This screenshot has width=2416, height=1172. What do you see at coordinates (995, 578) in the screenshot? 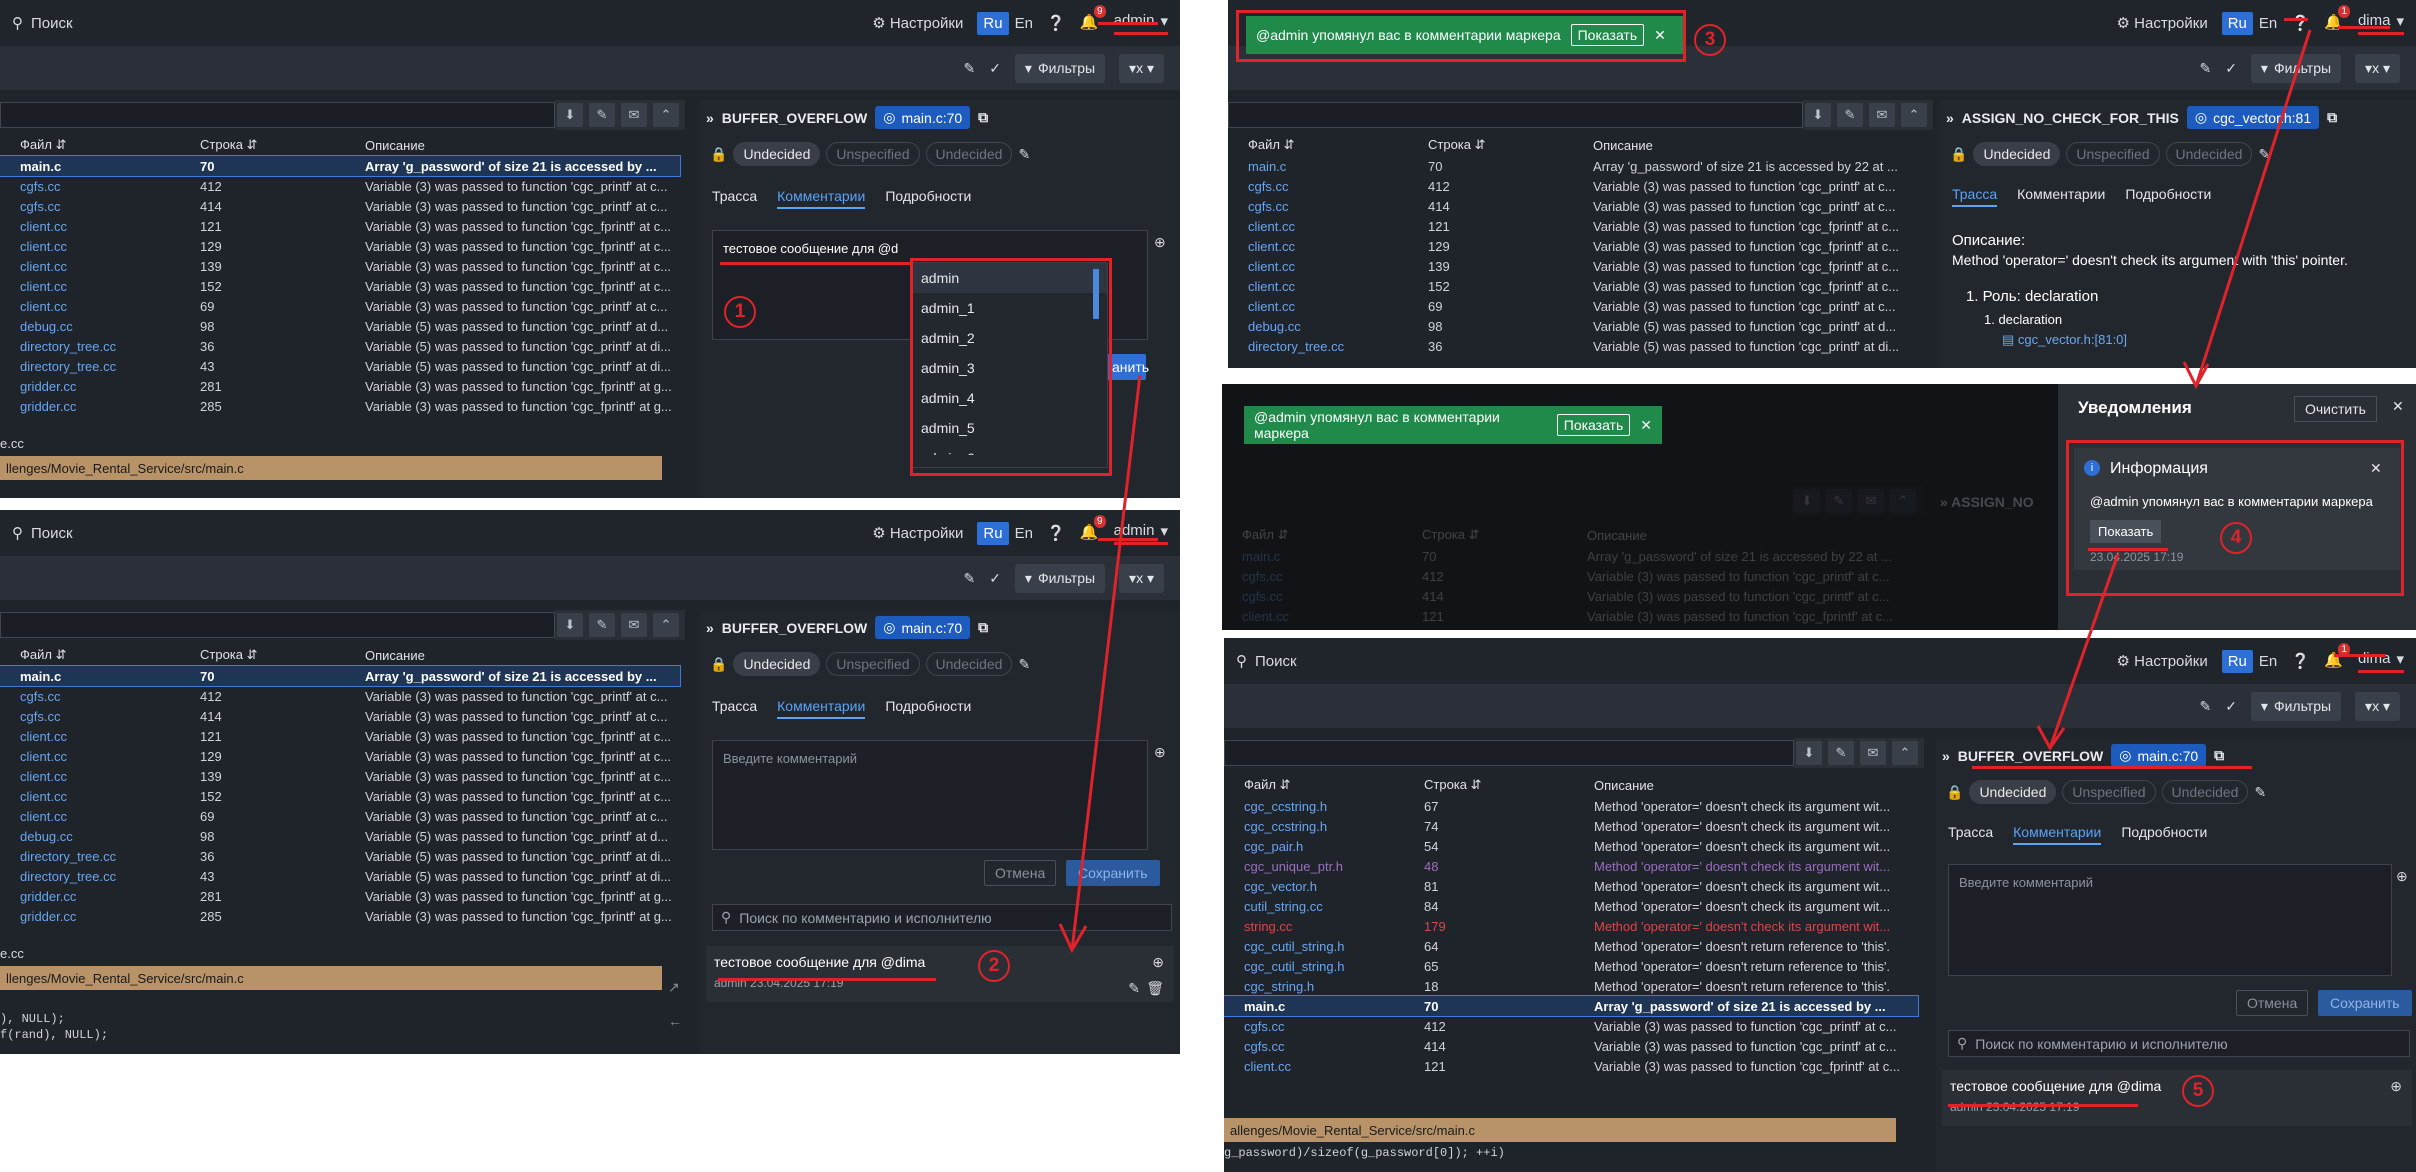
I see `check-all-icon: ✓` at bounding box center [995, 578].